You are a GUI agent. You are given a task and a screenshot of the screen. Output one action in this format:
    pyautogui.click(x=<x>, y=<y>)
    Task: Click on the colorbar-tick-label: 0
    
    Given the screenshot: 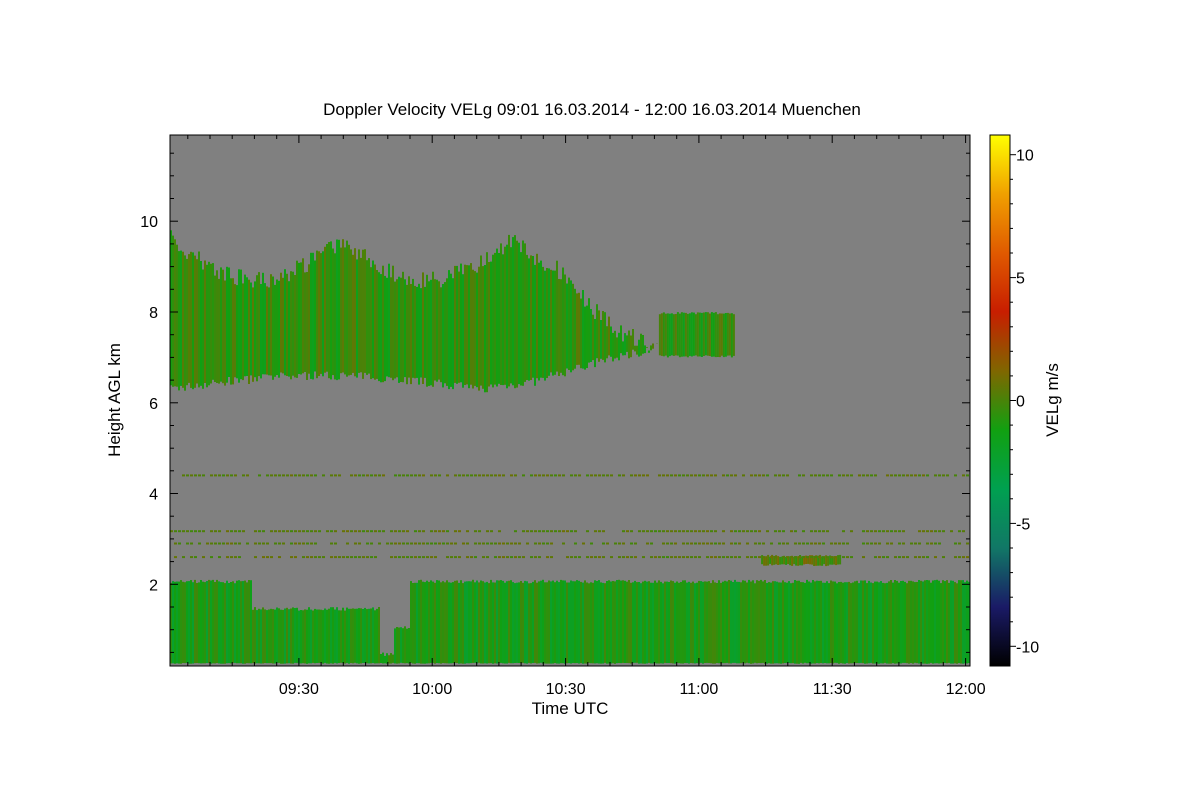 What is the action you would take?
    pyautogui.click(x=1020, y=402)
    